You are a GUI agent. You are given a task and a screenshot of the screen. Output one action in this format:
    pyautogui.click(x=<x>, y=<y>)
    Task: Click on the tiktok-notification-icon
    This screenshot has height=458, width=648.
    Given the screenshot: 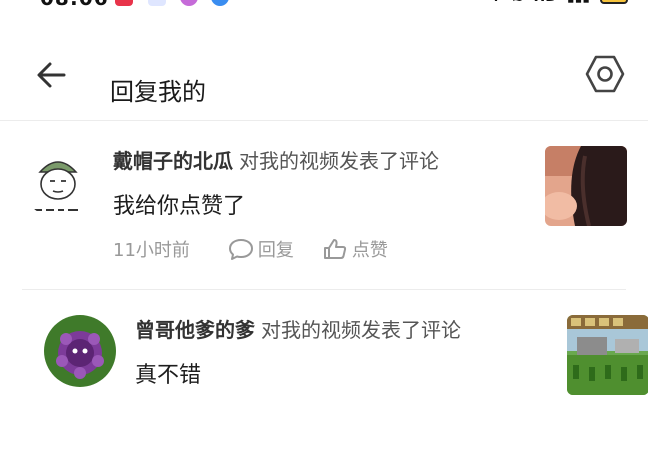 What is the action you would take?
    pyautogui.click(x=220, y=3)
    